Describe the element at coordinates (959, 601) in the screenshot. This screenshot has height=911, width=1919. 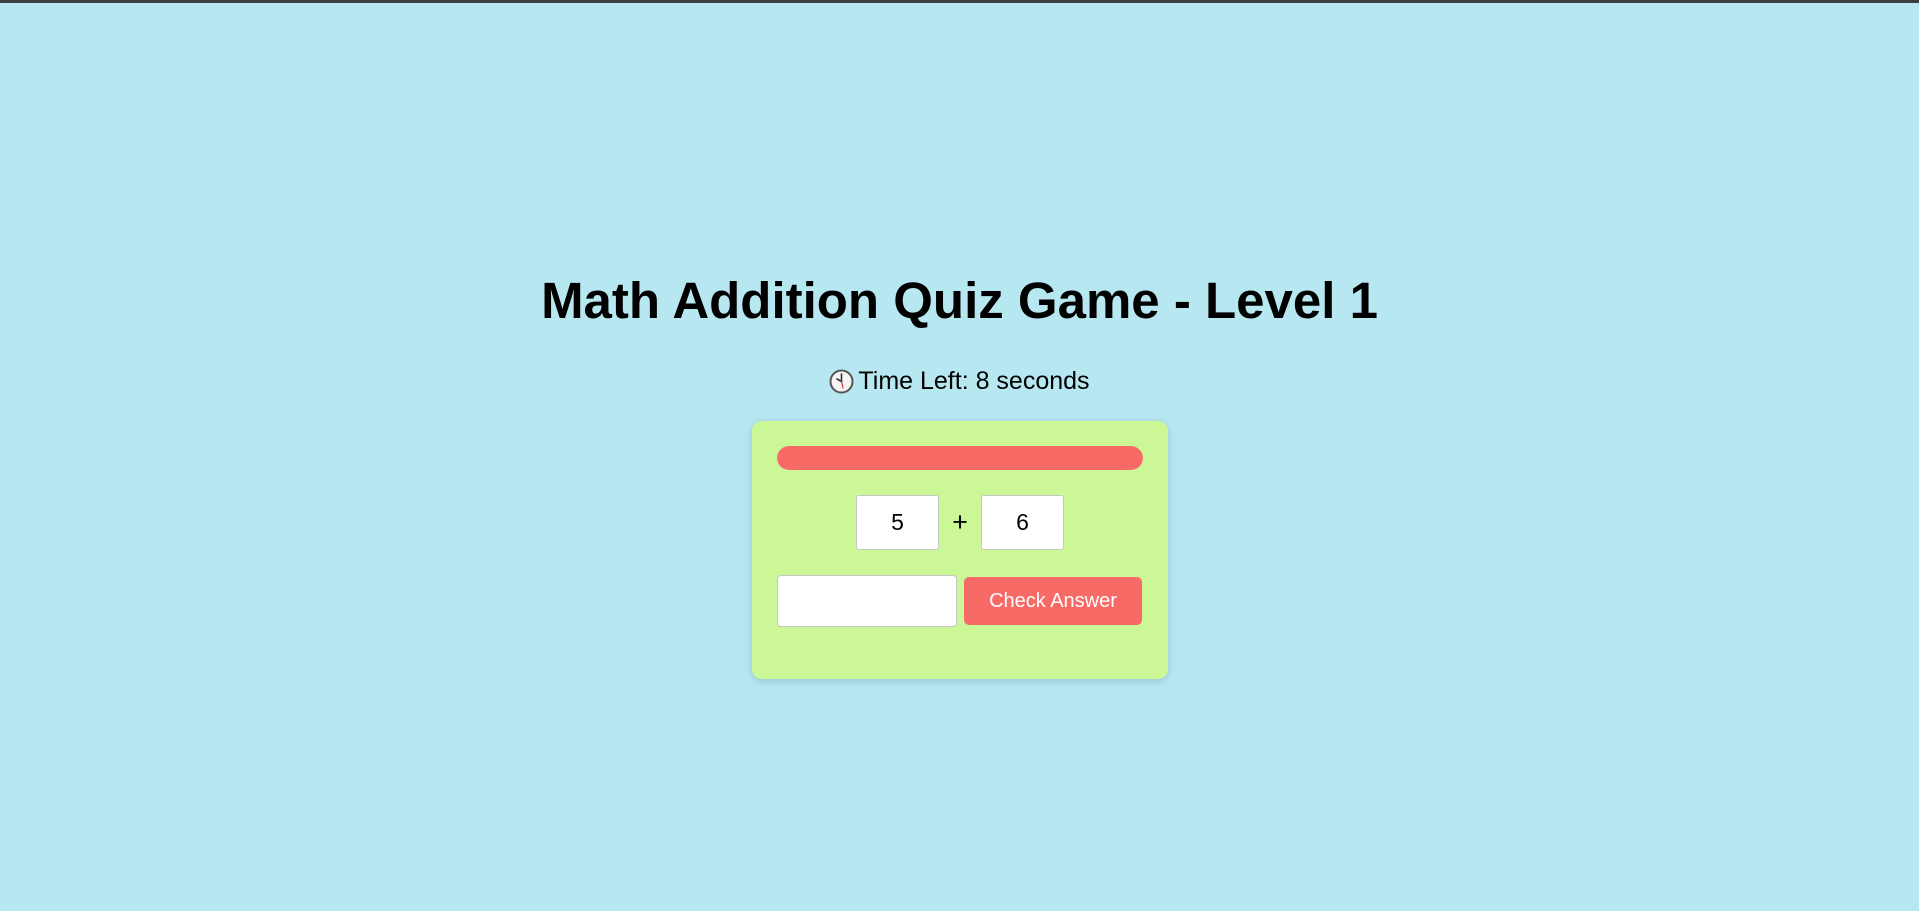
I see `answer-row: Check Answer` at that location.